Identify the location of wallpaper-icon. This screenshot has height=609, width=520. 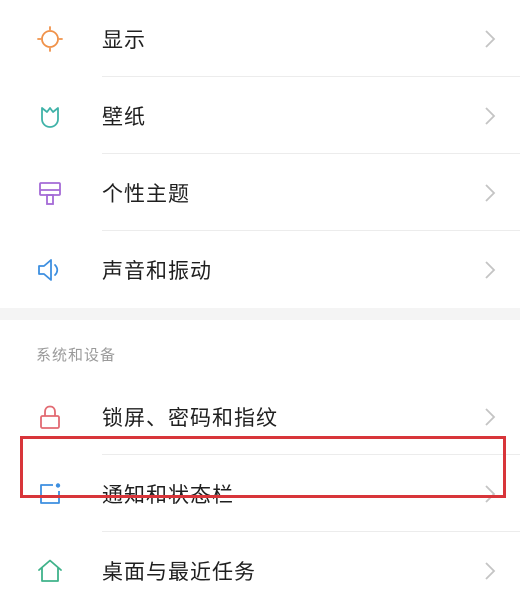
(50, 116).